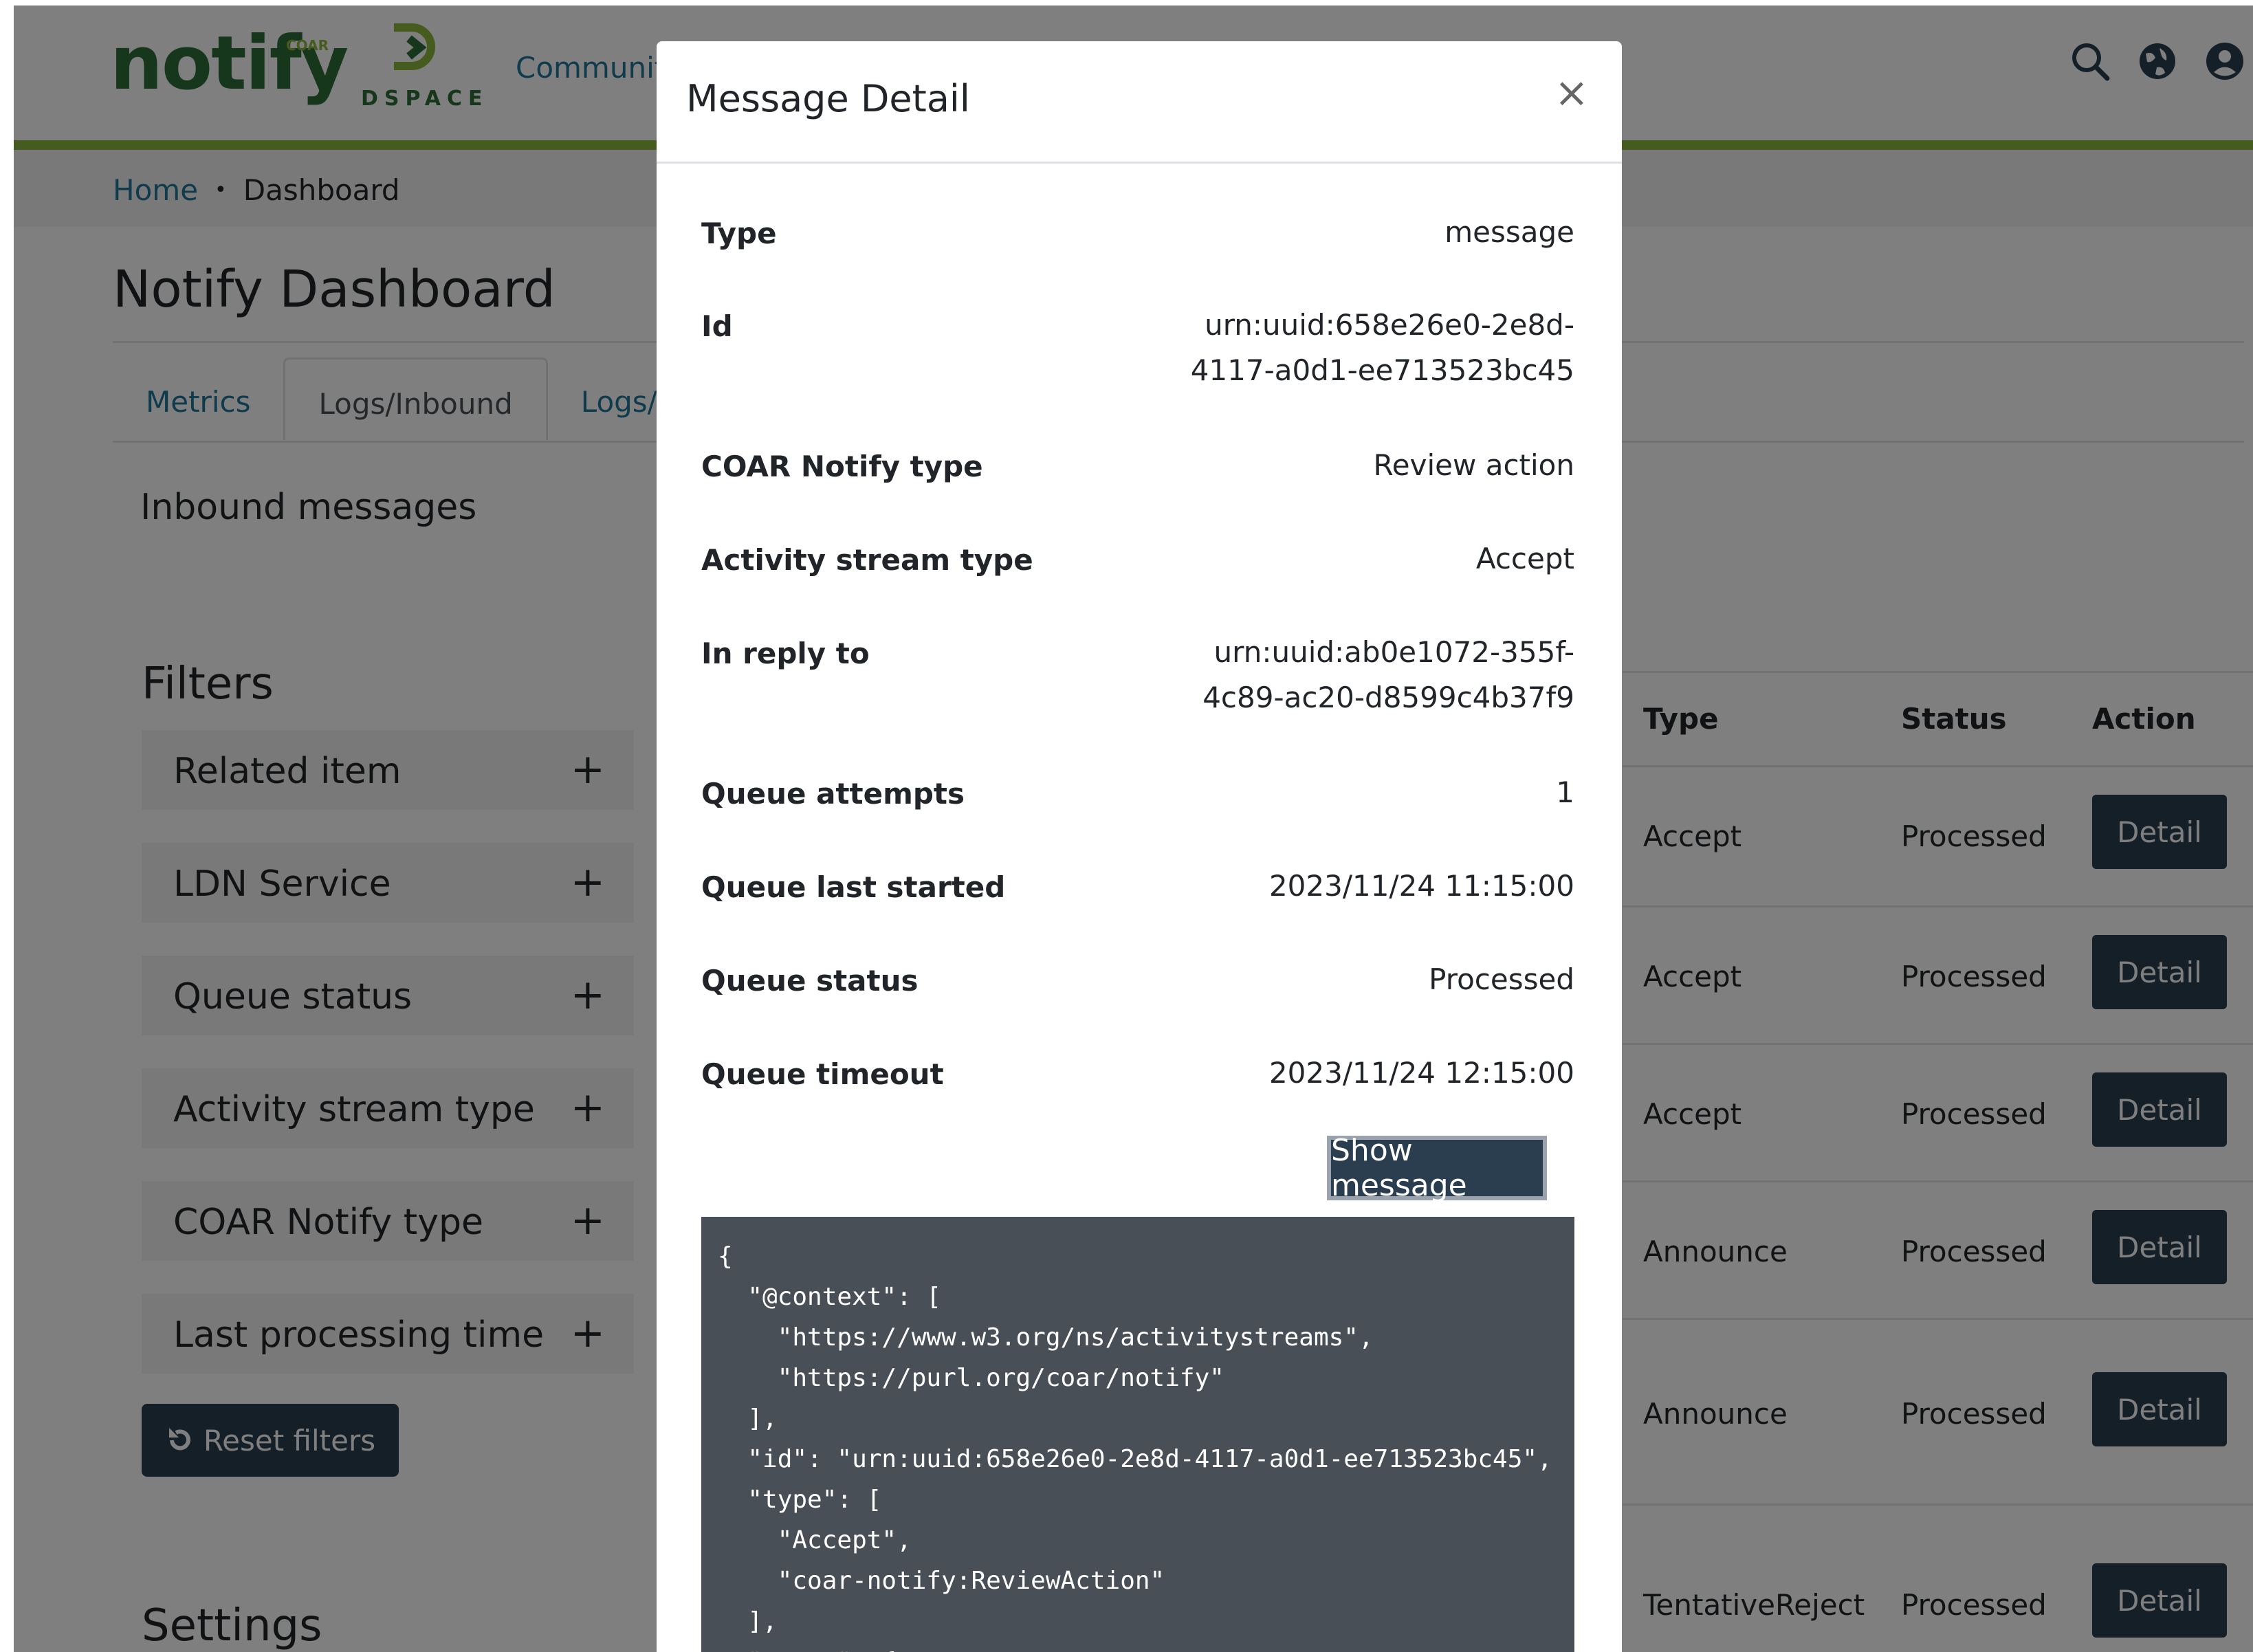  What do you see at coordinates (1138, 473) in the screenshot?
I see `field-coar-notify-type: COAR Notify type Review action` at bounding box center [1138, 473].